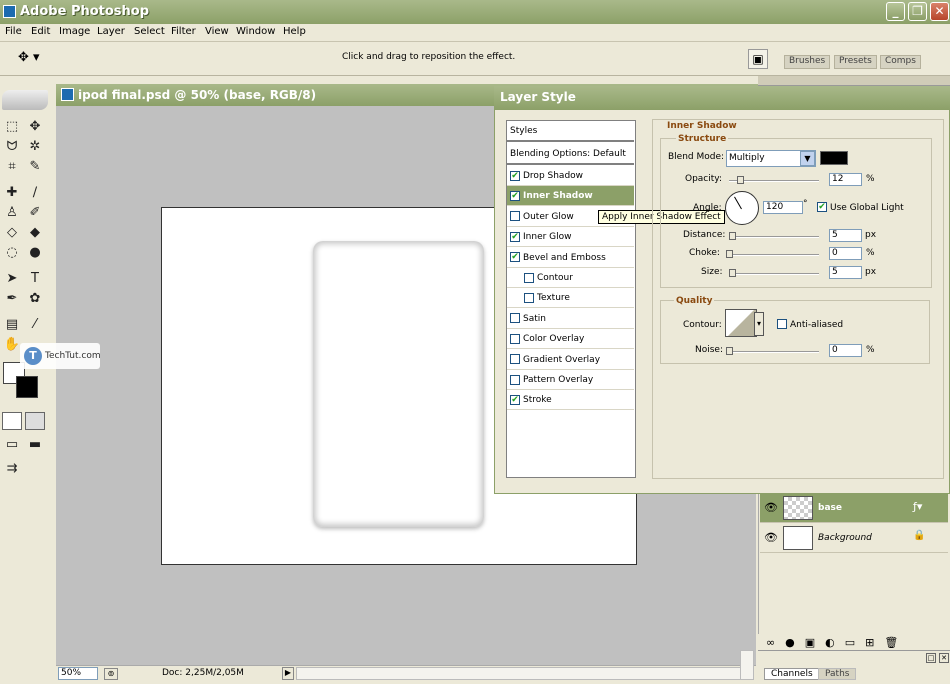 The width and height of the screenshot is (950, 684). What do you see at coordinates (294, 31) in the screenshot?
I see `menu-help: Help` at bounding box center [294, 31].